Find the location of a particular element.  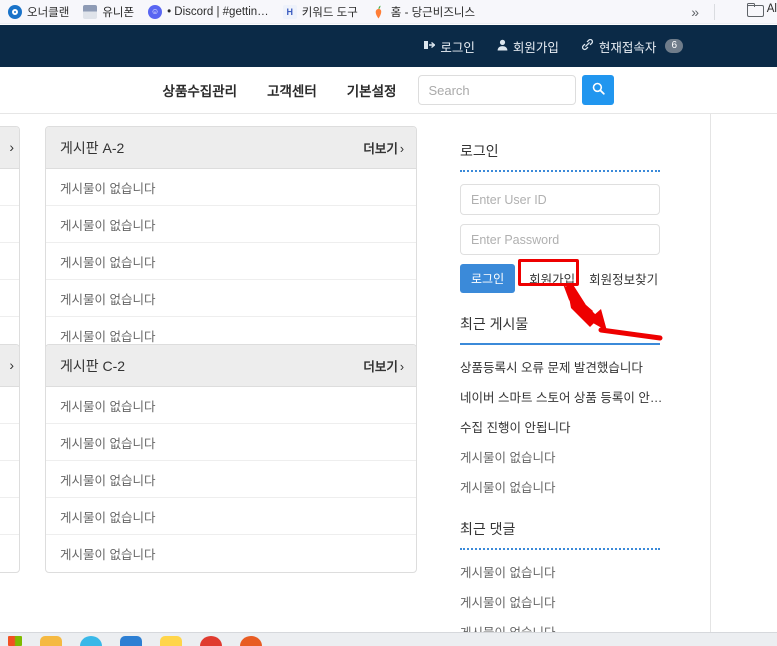

site-header: 상품수집관리 고객센터 기본설정 is located at coordinates (388, 90).